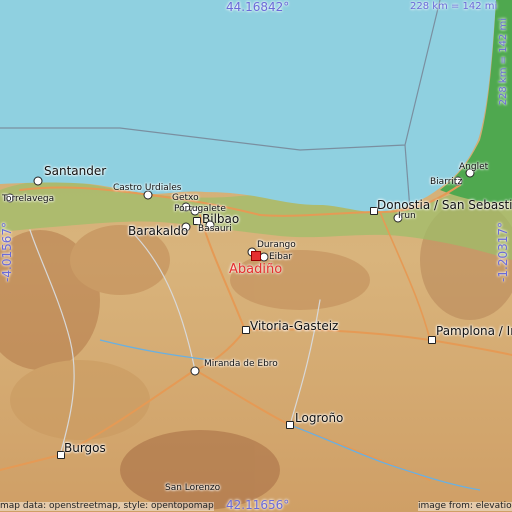 This screenshot has width=512, height=512. What do you see at coordinates (7, 252) in the screenshot?
I see `coord-left: -4.01567°` at bounding box center [7, 252].